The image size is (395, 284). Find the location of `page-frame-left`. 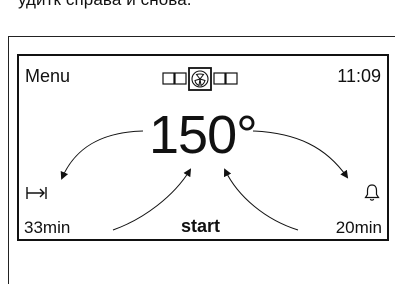

page-frame-left is located at coordinates (8, 160).